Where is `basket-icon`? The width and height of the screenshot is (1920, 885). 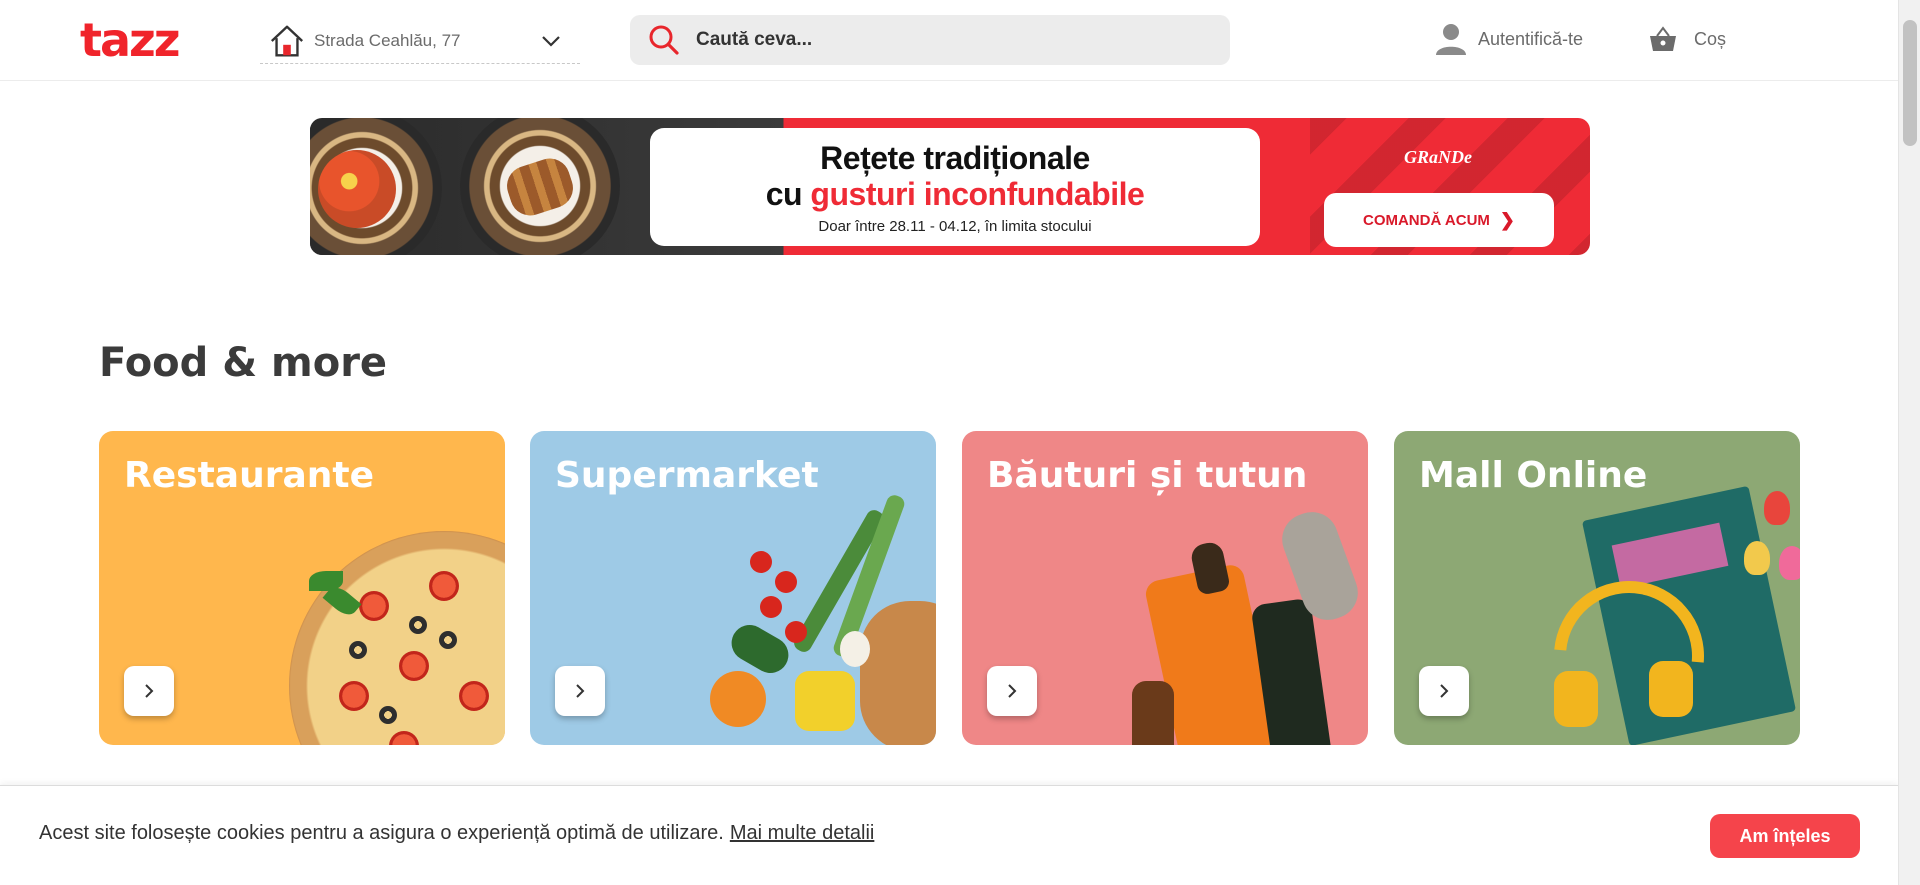 basket-icon is located at coordinates (1663, 38).